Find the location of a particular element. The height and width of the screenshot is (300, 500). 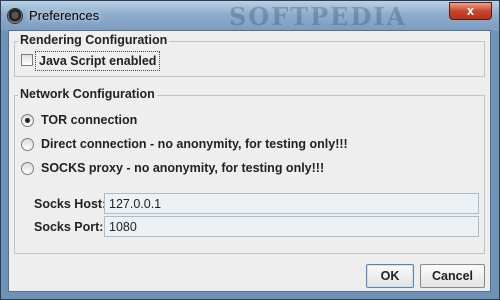

ok-button: OK is located at coordinates (390, 276).